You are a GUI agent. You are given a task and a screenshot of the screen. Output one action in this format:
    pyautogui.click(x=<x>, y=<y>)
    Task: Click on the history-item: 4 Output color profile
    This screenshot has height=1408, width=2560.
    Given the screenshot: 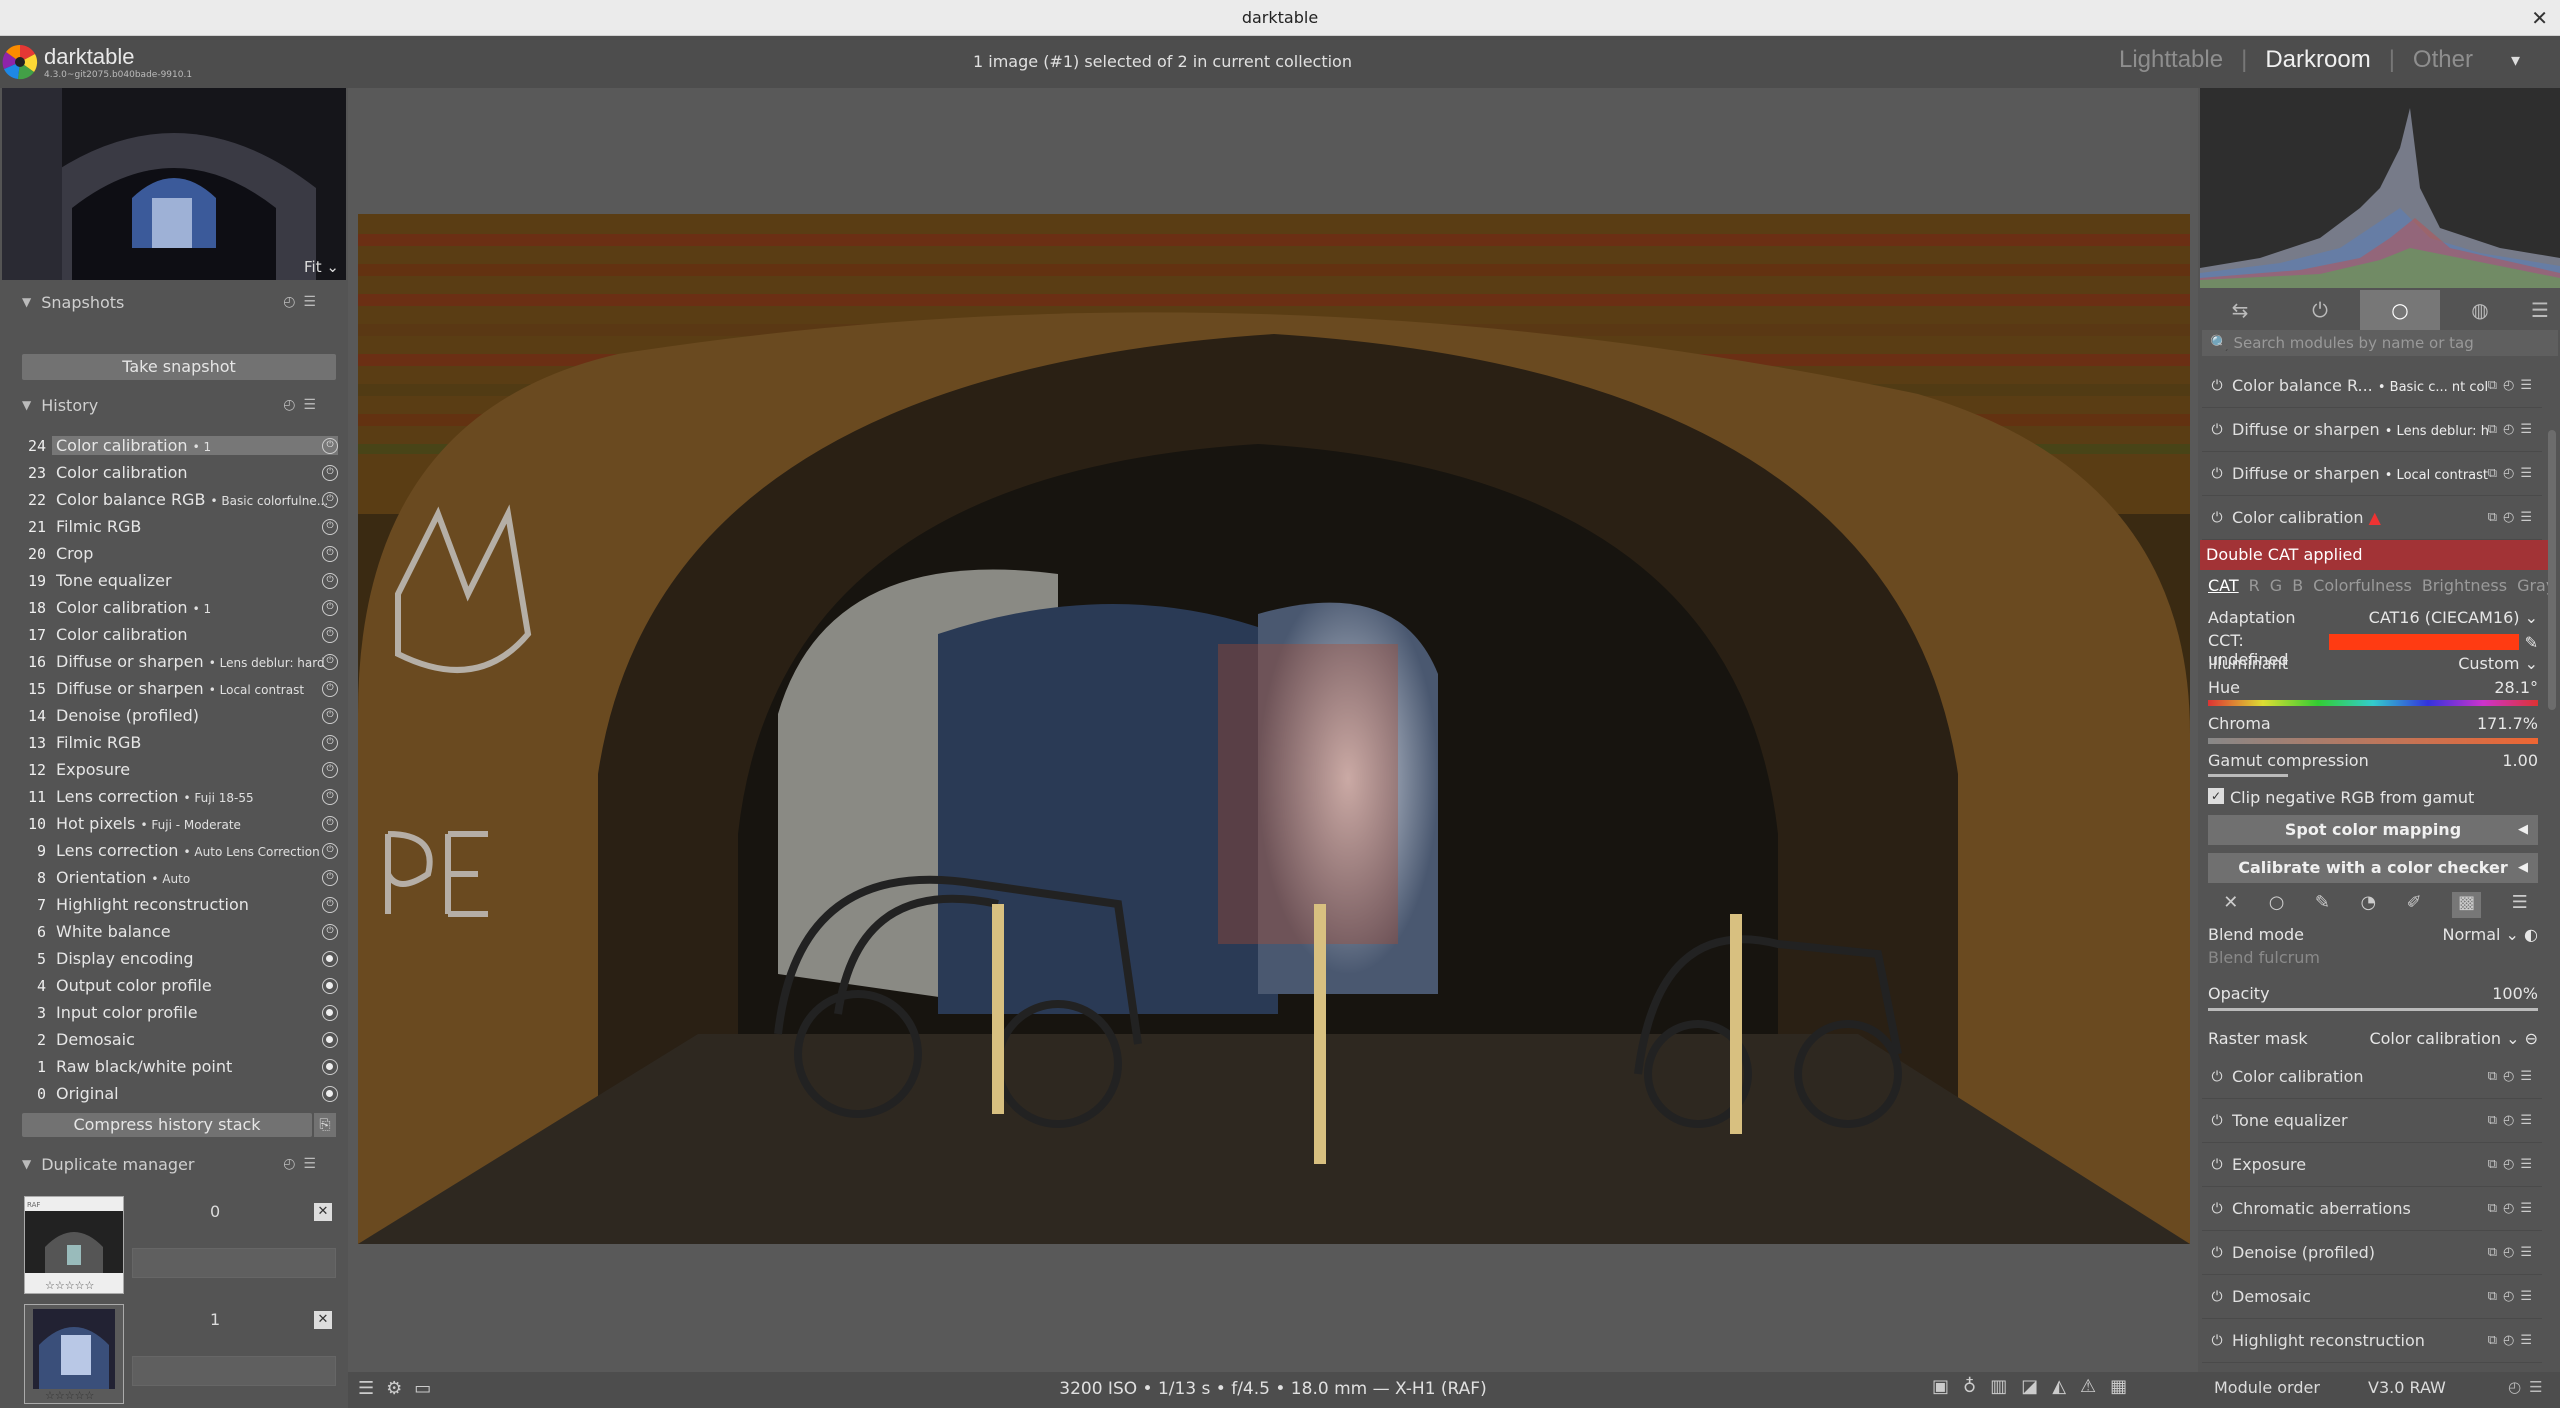 What is the action you would take?
    pyautogui.click(x=179, y=985)
    